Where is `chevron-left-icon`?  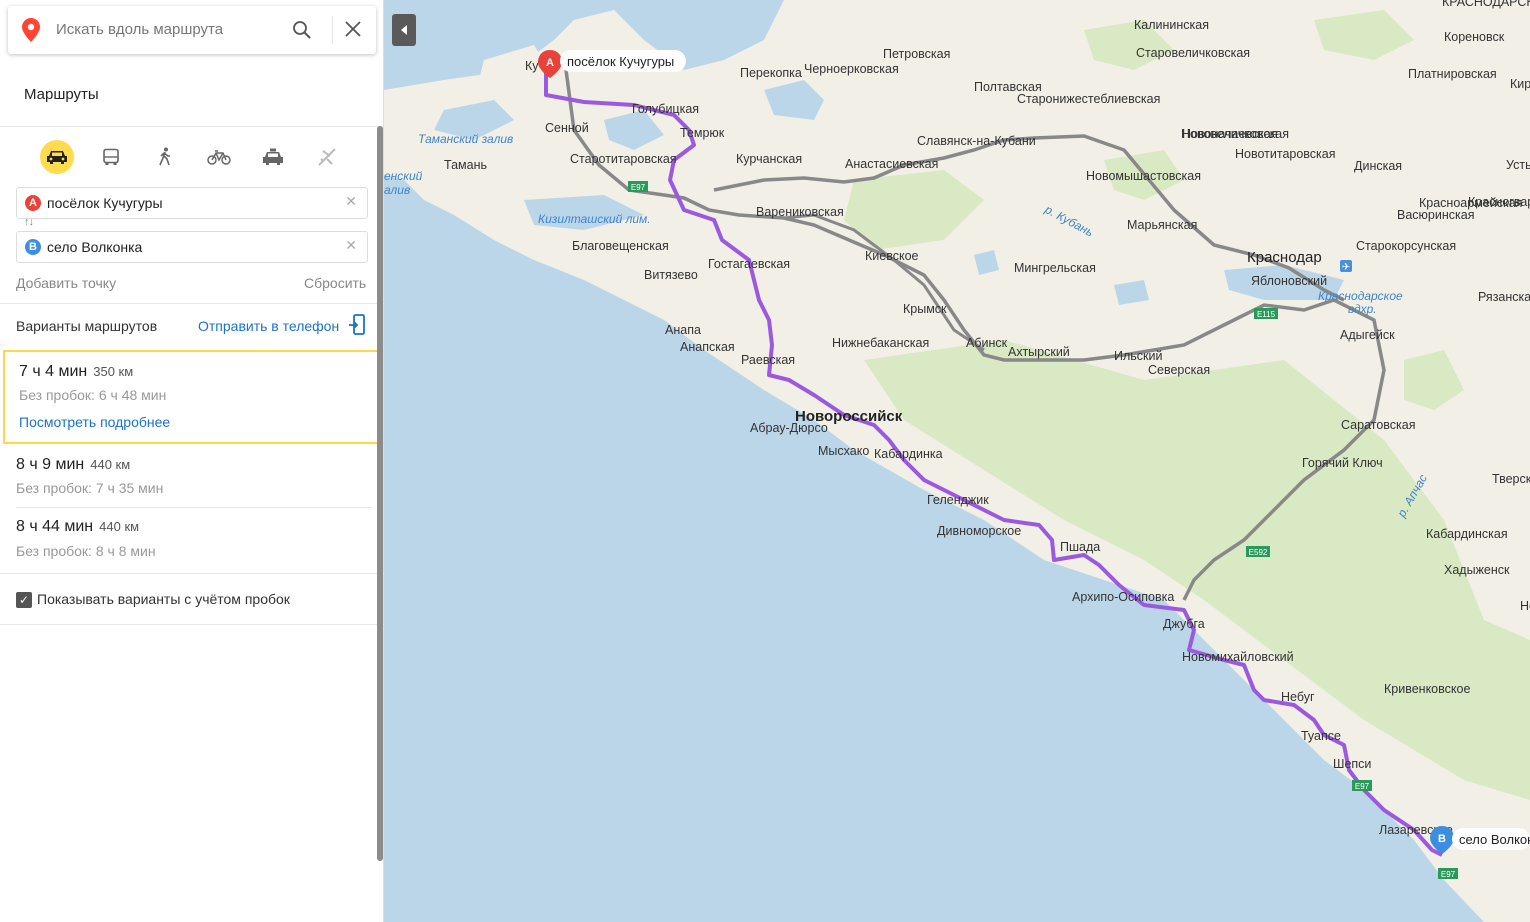
chevron-left-icon is located at coordinates (404, 30).